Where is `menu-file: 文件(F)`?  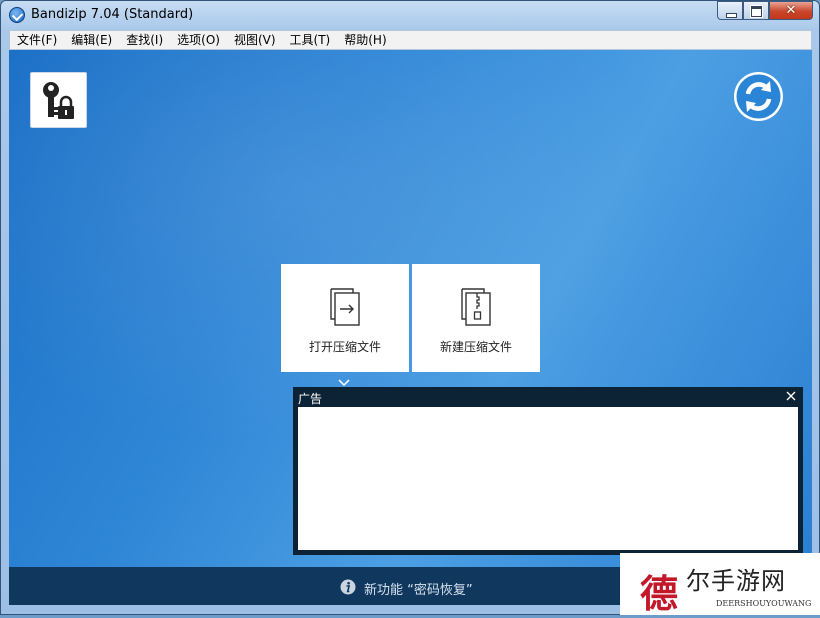
menu-file: 文件(F) is located at coordinates (37, 40).